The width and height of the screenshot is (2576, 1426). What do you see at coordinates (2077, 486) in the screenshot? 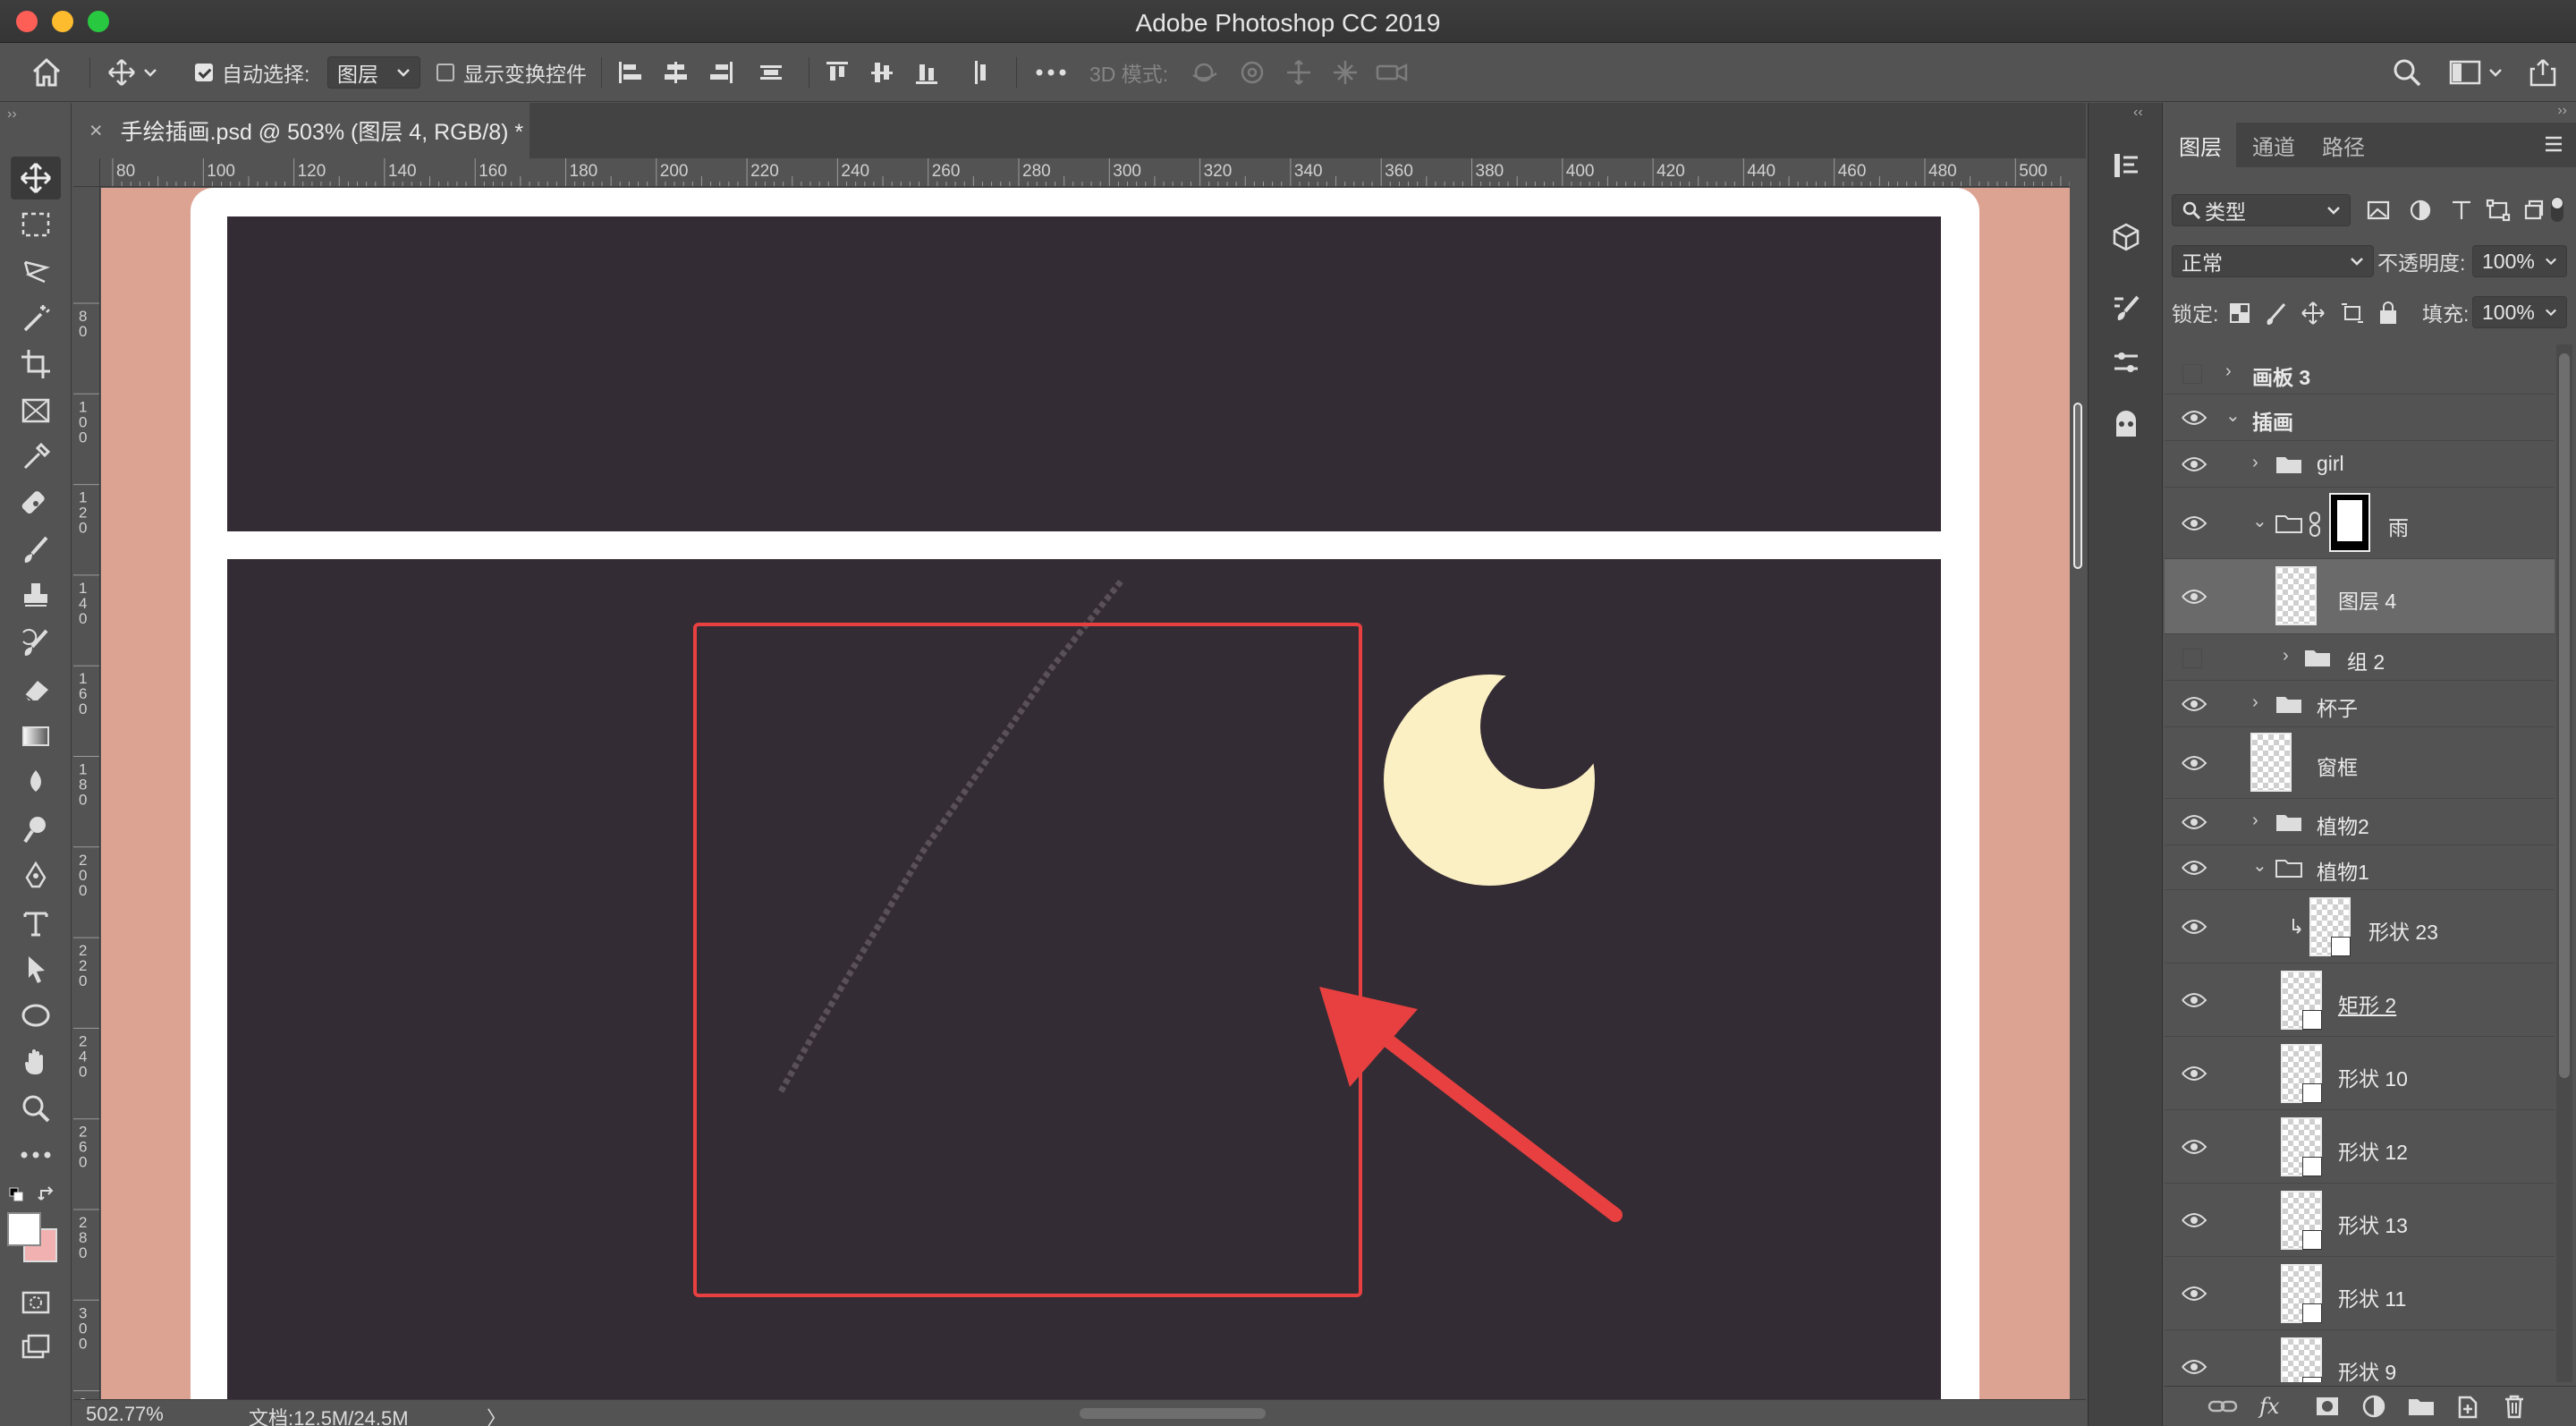
I see `canvas-vertical-scroll-thumb` at bounding box center [2077, 486].